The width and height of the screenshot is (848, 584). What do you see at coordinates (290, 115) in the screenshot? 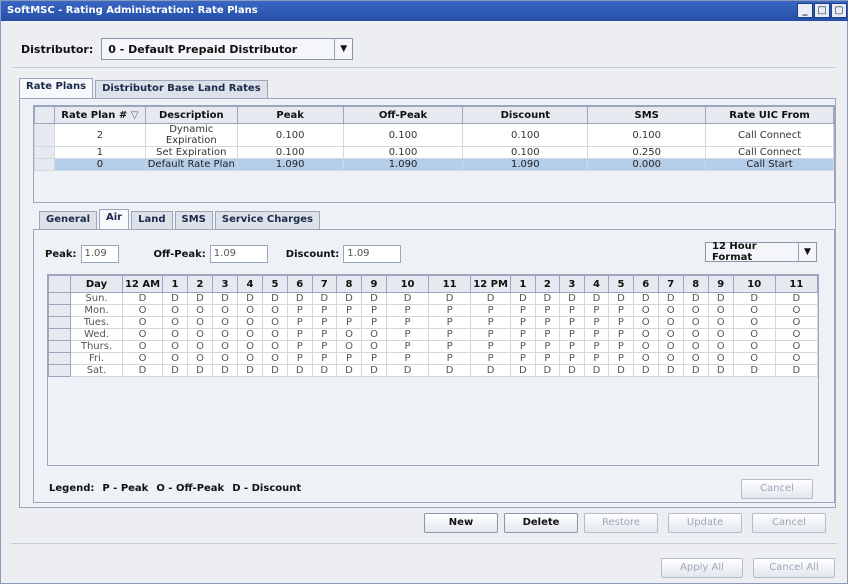
I see `column-header-peak: Peak` at bounding box center [290, 115].